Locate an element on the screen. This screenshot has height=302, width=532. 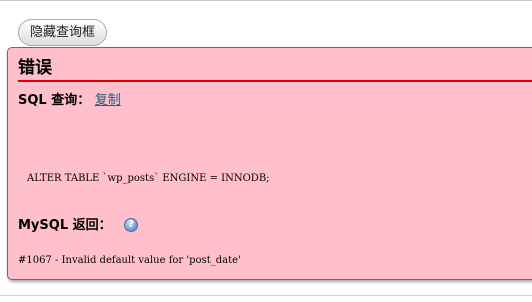
help-icon: ? is located at coordinates (131, 224).